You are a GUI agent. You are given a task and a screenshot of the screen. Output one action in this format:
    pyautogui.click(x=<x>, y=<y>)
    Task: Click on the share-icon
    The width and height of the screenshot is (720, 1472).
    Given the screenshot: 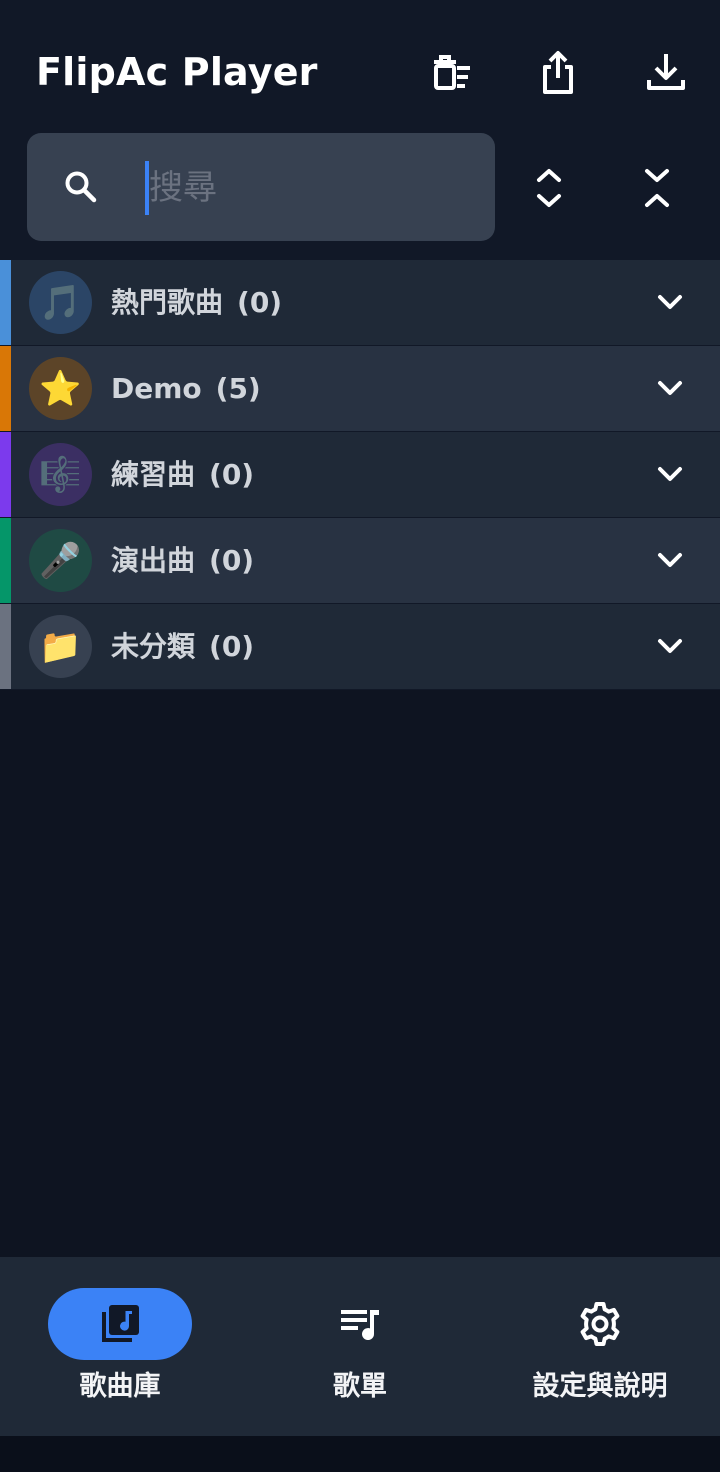 What is the action you would take?
    pyautogui.click(x=558, y=72)
    